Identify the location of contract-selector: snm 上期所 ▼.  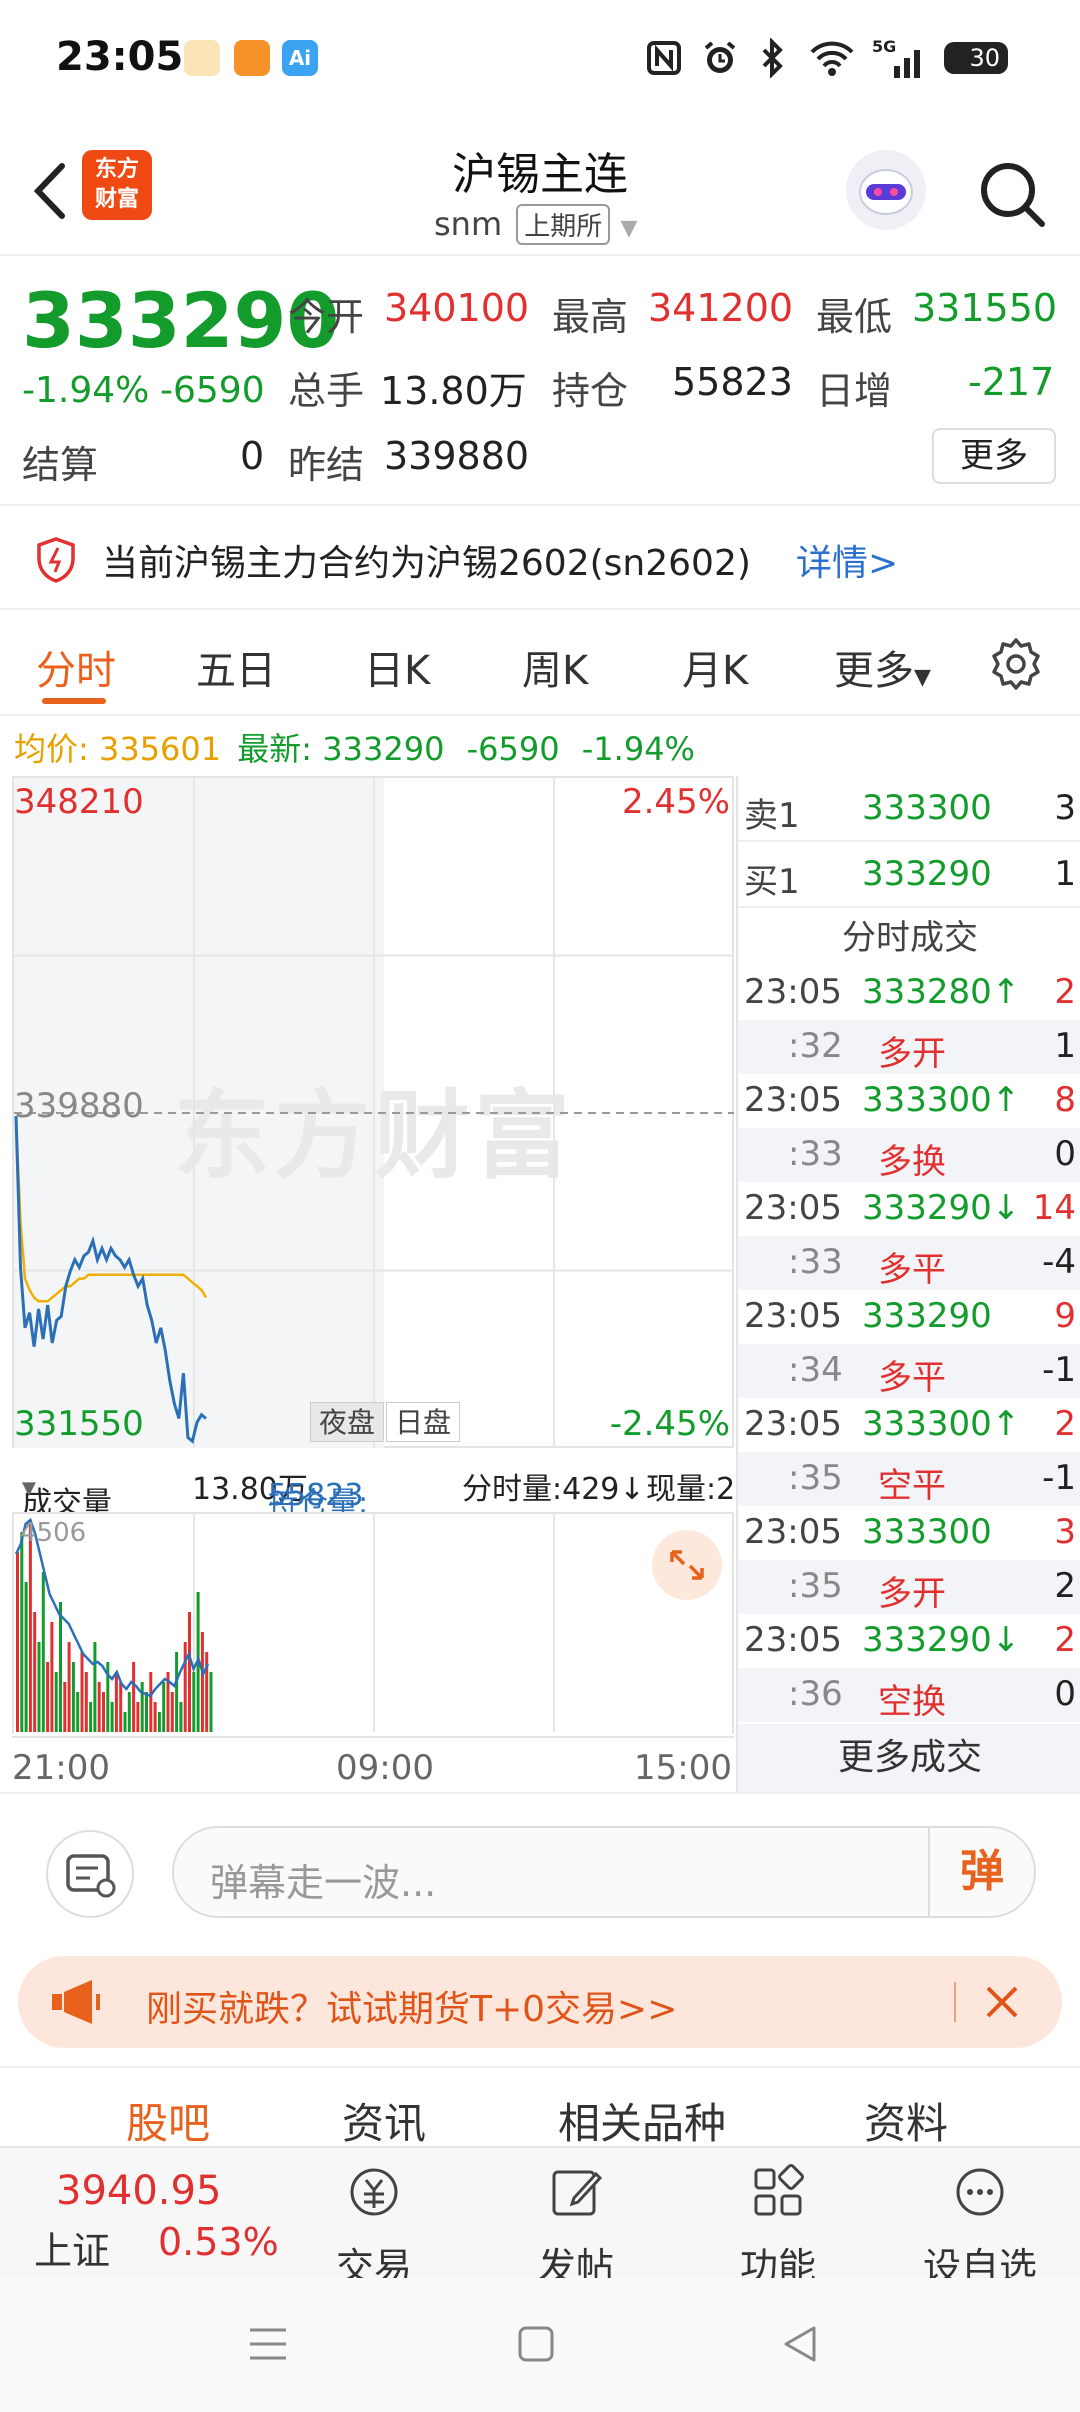
(535, 224).